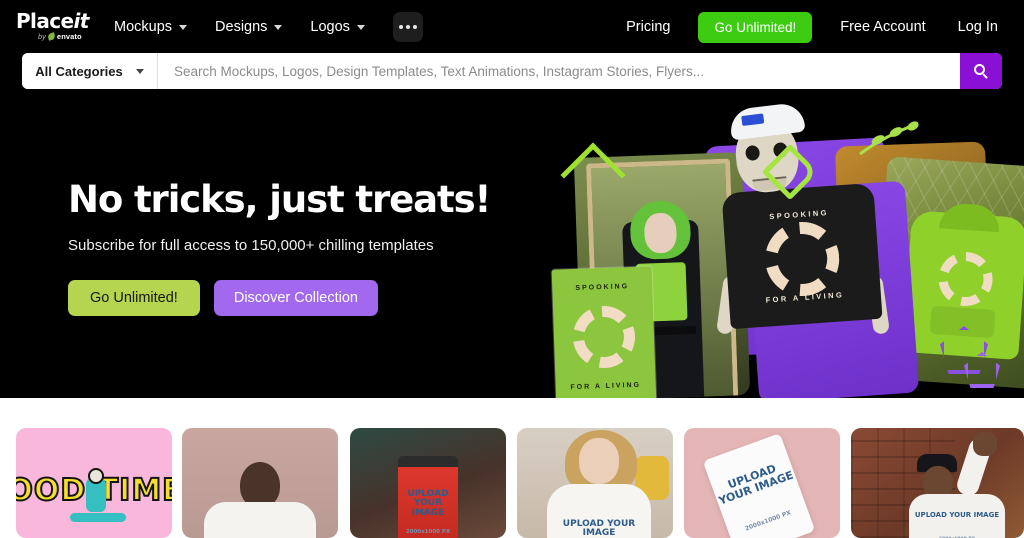 The width and height of the screenshot is (1024, 538). I want to click on more-menu-button, so click(407, 27).